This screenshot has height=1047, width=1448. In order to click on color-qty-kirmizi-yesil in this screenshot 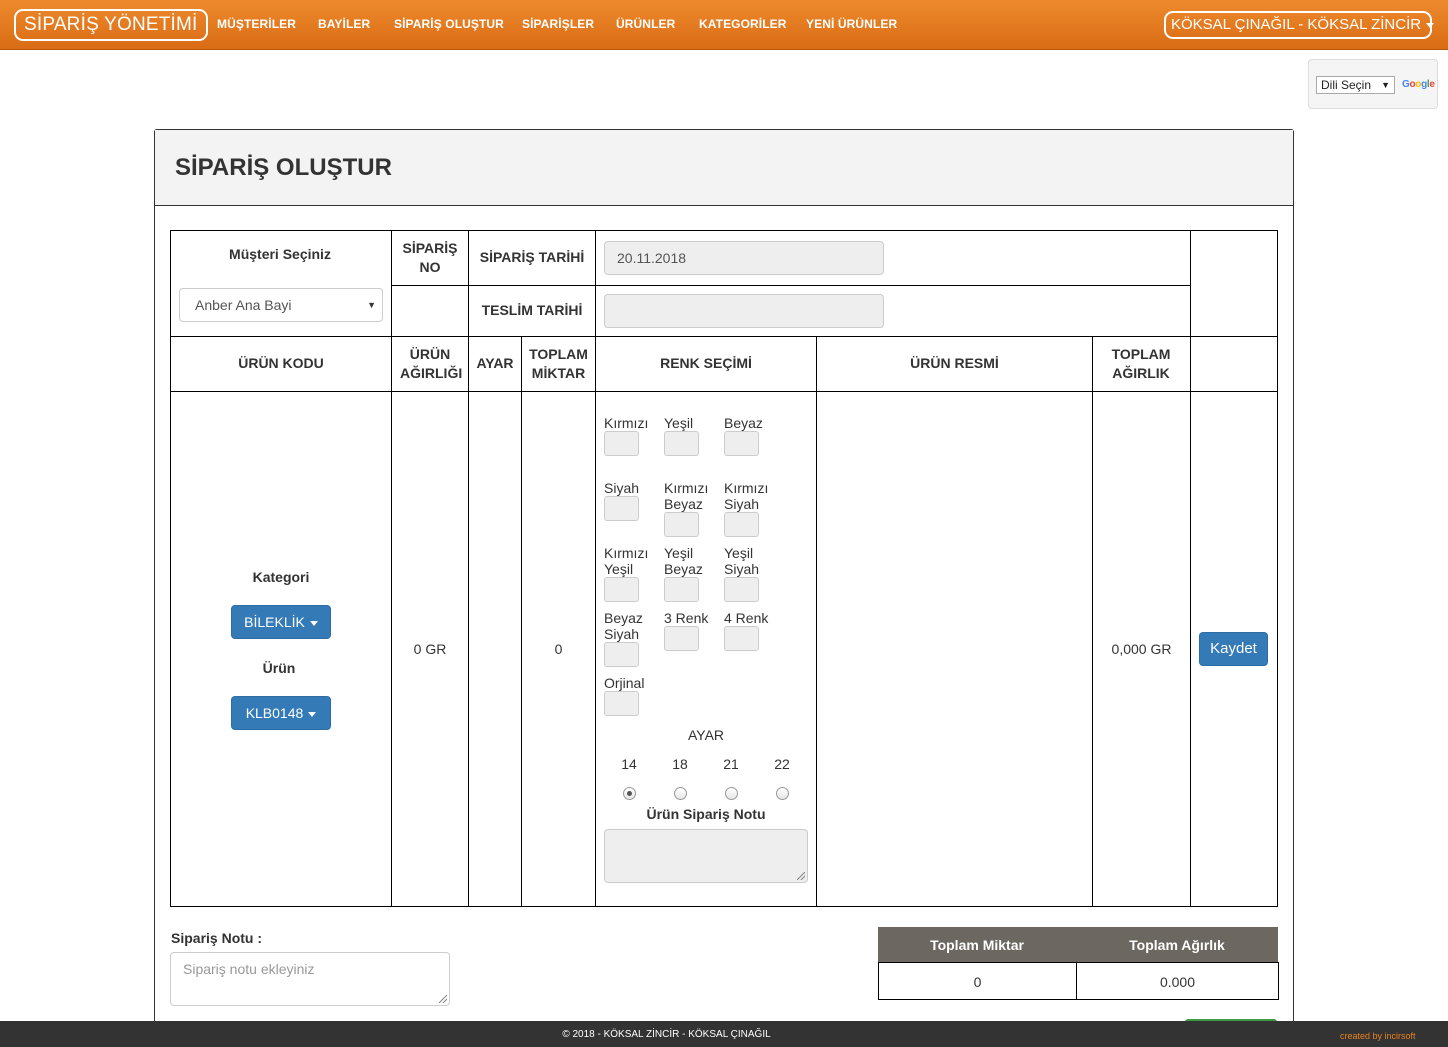, I will do `click(621, 589)`.